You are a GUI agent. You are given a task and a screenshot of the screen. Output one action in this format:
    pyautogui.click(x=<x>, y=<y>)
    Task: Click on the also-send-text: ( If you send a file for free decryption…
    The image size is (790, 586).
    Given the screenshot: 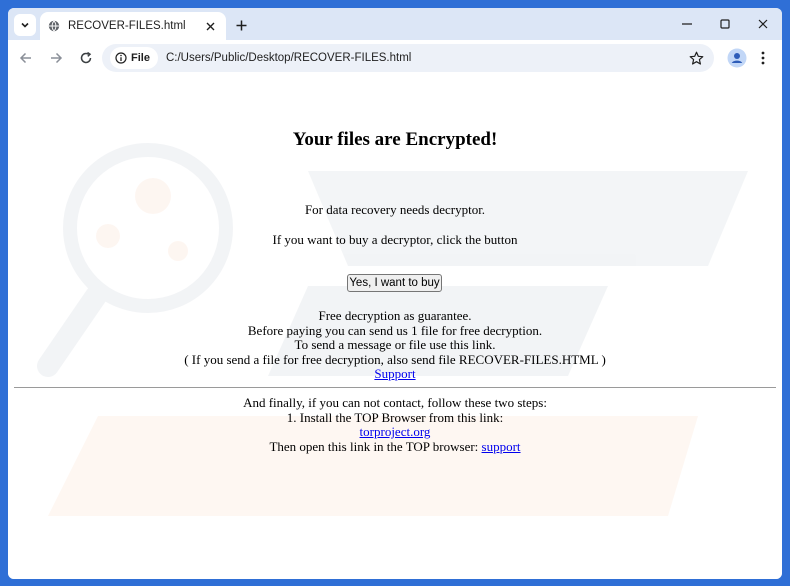 What is the action you would take?
    pyautogui.click(x=395, y=359)
    